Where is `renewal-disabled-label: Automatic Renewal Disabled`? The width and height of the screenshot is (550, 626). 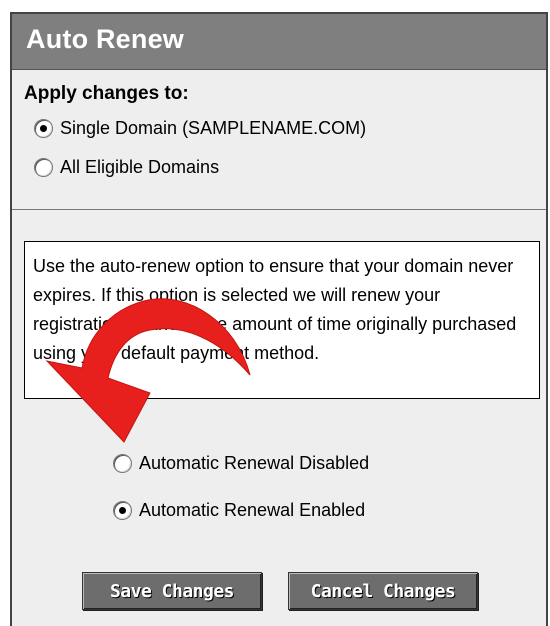
renewal-disabled-label: Automatic Renewal Disabled is located at coordinates (254, 463).